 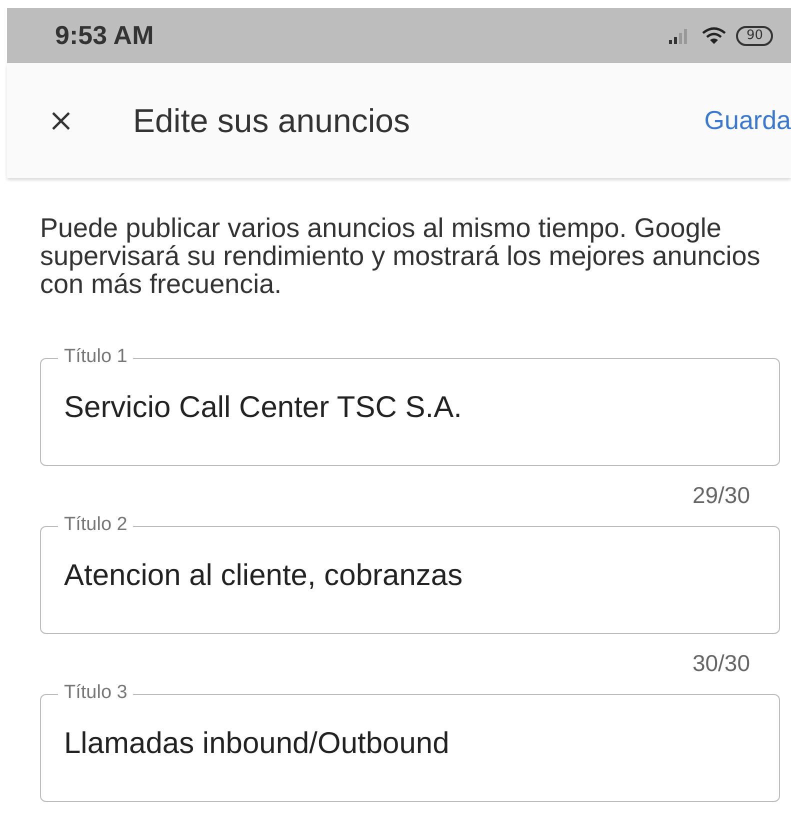 I want to click on text-field: Título 3 Llamadas inbound/Outbound, so click(x=410, y=742).